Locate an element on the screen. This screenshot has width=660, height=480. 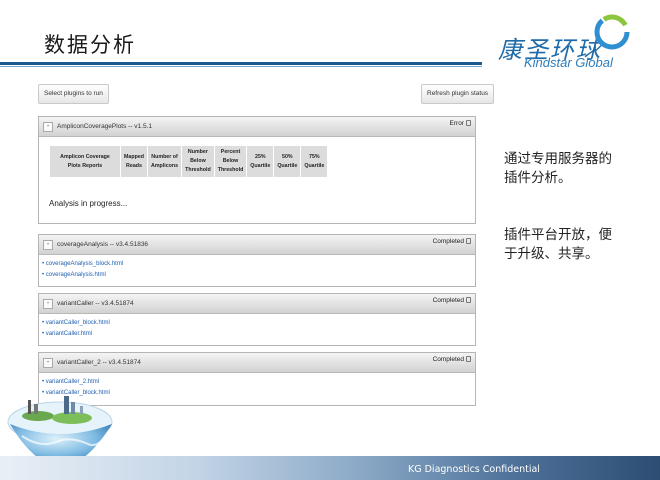
output-link: • coverageAnalysis.html is located at coordinates (258, 275).